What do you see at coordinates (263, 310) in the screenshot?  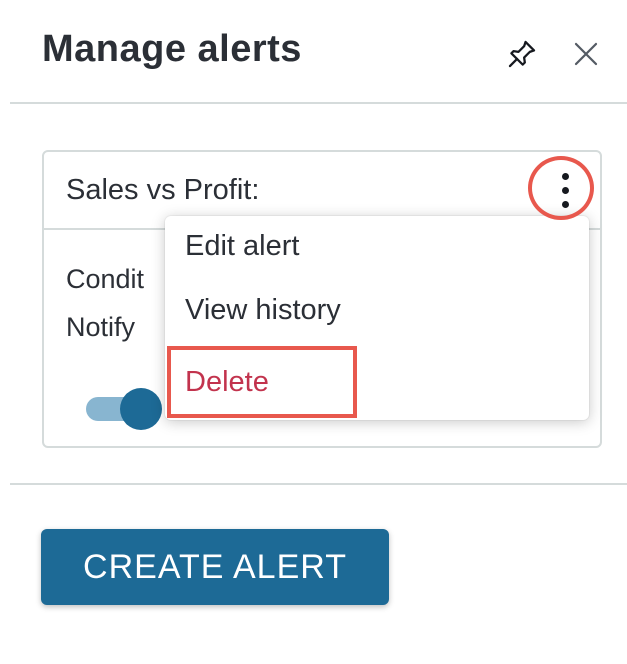 I see `menu-item-view-history: View history` at bounding box center [263, 310].